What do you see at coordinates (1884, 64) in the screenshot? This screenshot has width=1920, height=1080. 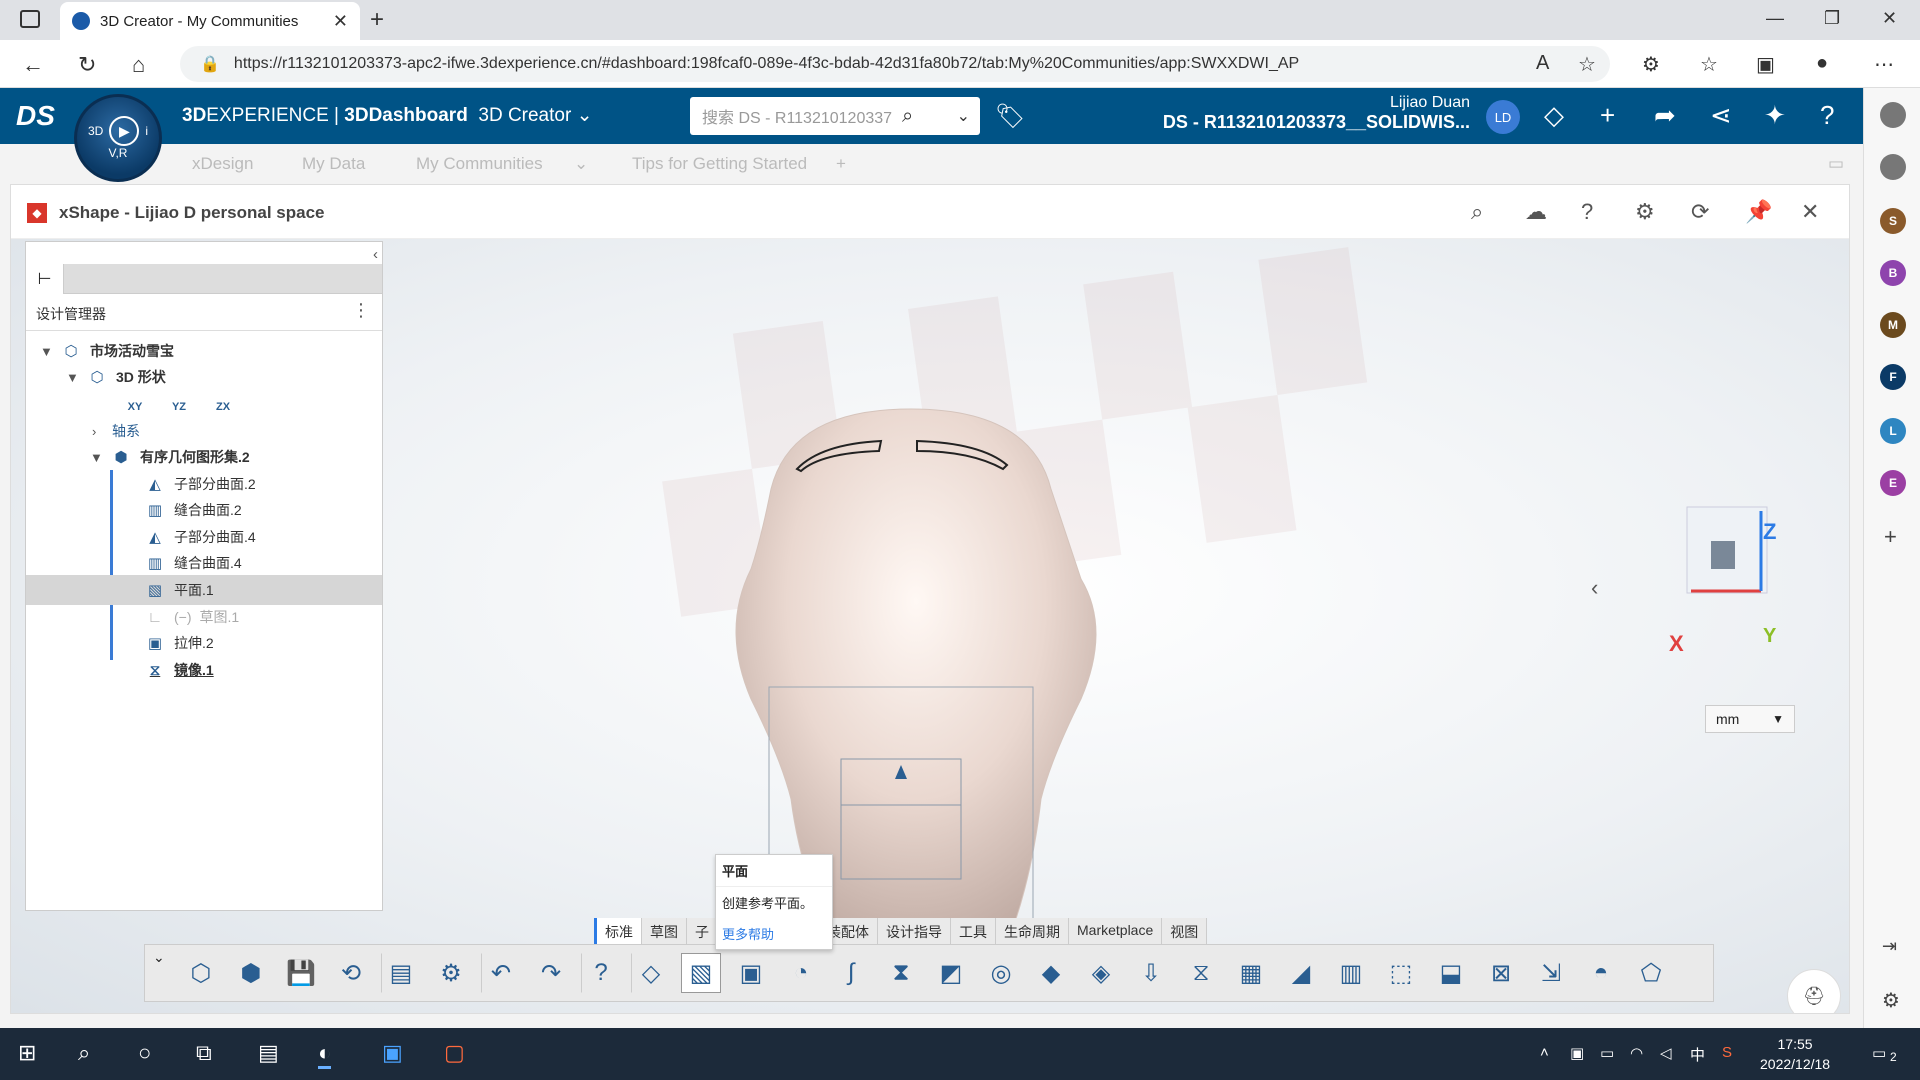 I see `more-icon: ⋯` at bounding box center [1884, 64].